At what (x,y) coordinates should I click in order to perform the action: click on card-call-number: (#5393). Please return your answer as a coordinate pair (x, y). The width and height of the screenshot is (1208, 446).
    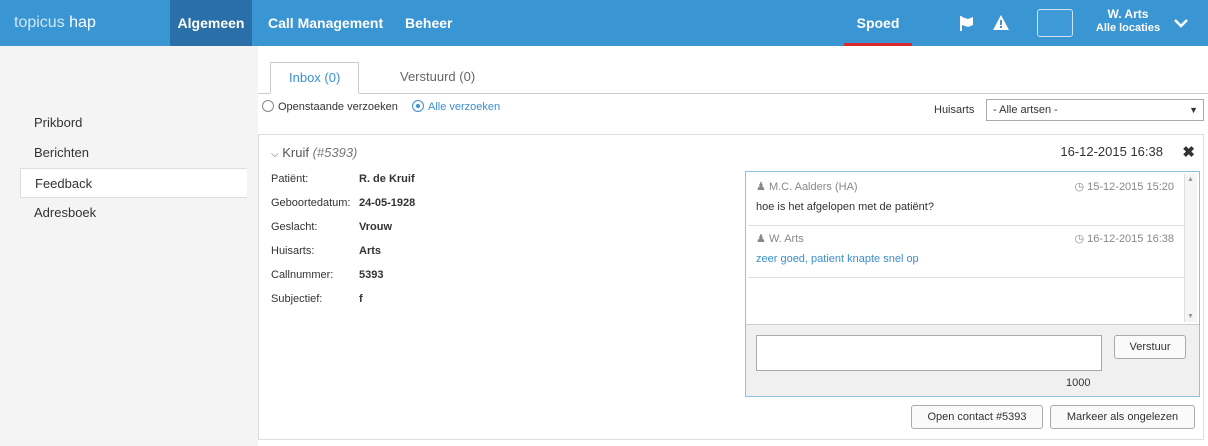
    Looking at the image, I should click on (335, 152).